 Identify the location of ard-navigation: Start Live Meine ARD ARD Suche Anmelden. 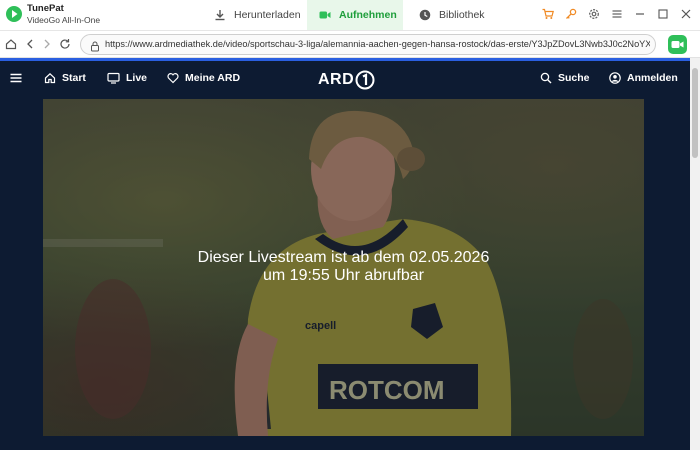
(350, 80).